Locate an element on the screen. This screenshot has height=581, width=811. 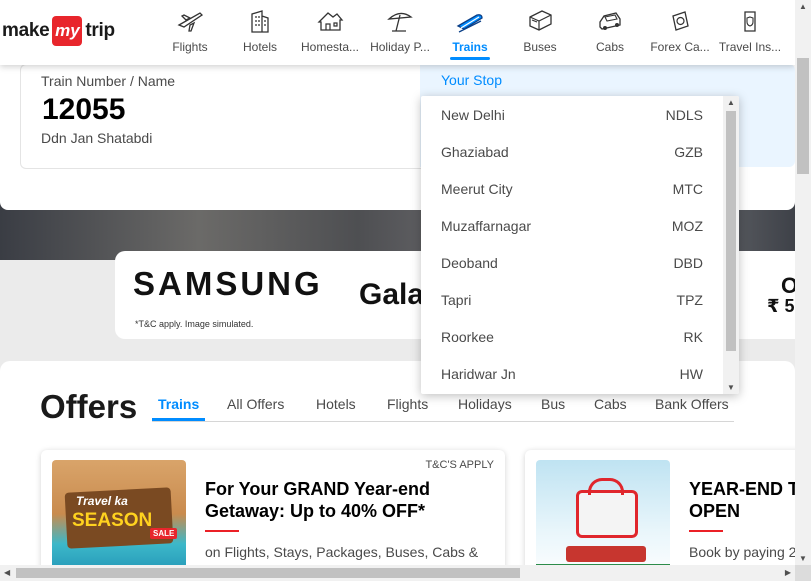
page-vertical-scrollbar: ▲ ▼ is located at coordinates (803, 282).